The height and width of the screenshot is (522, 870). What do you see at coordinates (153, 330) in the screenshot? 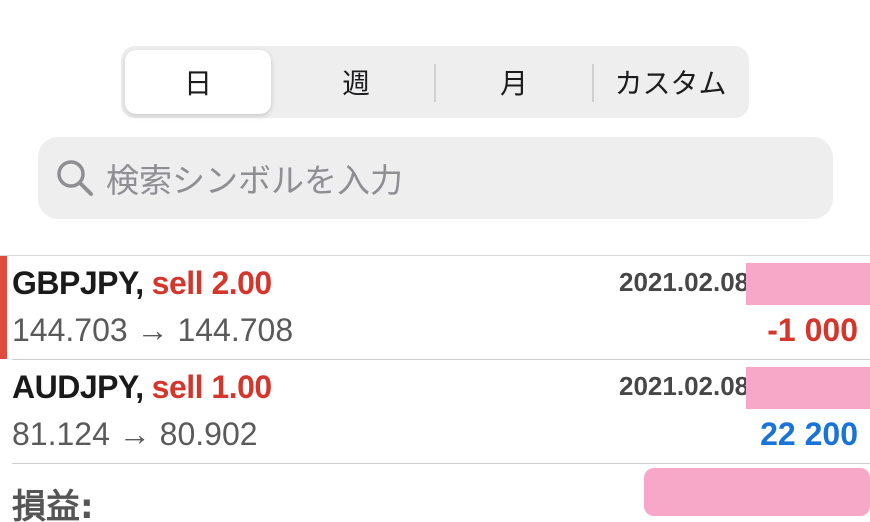
I see `order-prices: 144.703 → 144.708` at bounding box center [153, 330].